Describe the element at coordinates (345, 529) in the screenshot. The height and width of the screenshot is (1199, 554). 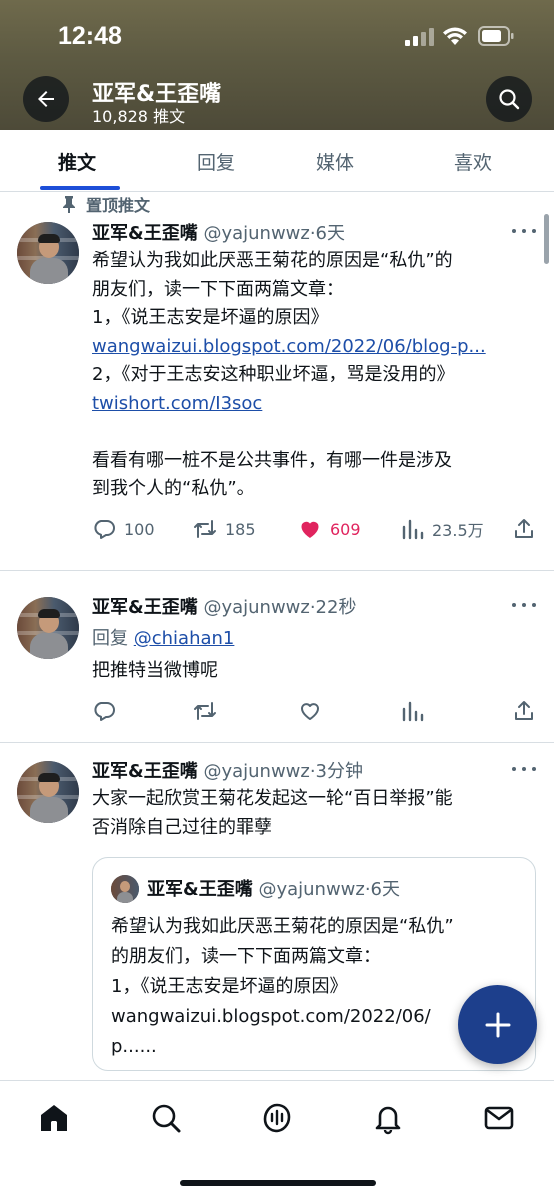
I see `like-count: 609` at that location.